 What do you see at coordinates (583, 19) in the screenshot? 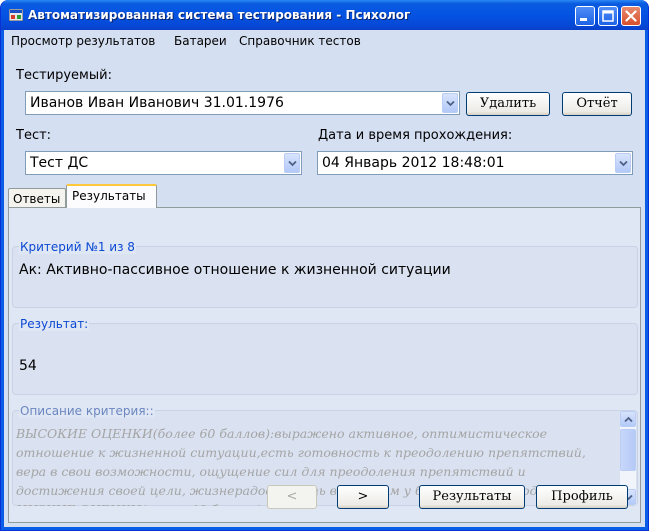
I see `minimize-icon` at bounding box center [583, 19].